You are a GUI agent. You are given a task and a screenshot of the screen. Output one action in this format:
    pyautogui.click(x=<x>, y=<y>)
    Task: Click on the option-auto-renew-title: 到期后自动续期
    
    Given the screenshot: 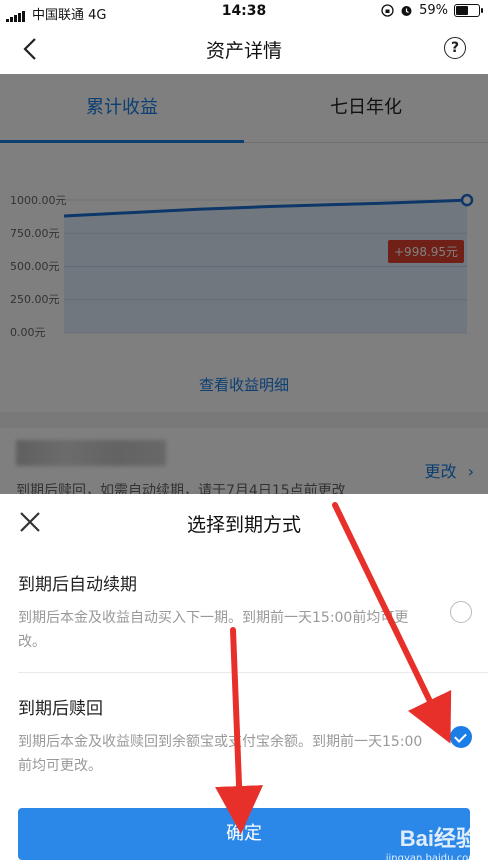 What is the action you would take?
    pyautogui.click(x=77, y=582)
    